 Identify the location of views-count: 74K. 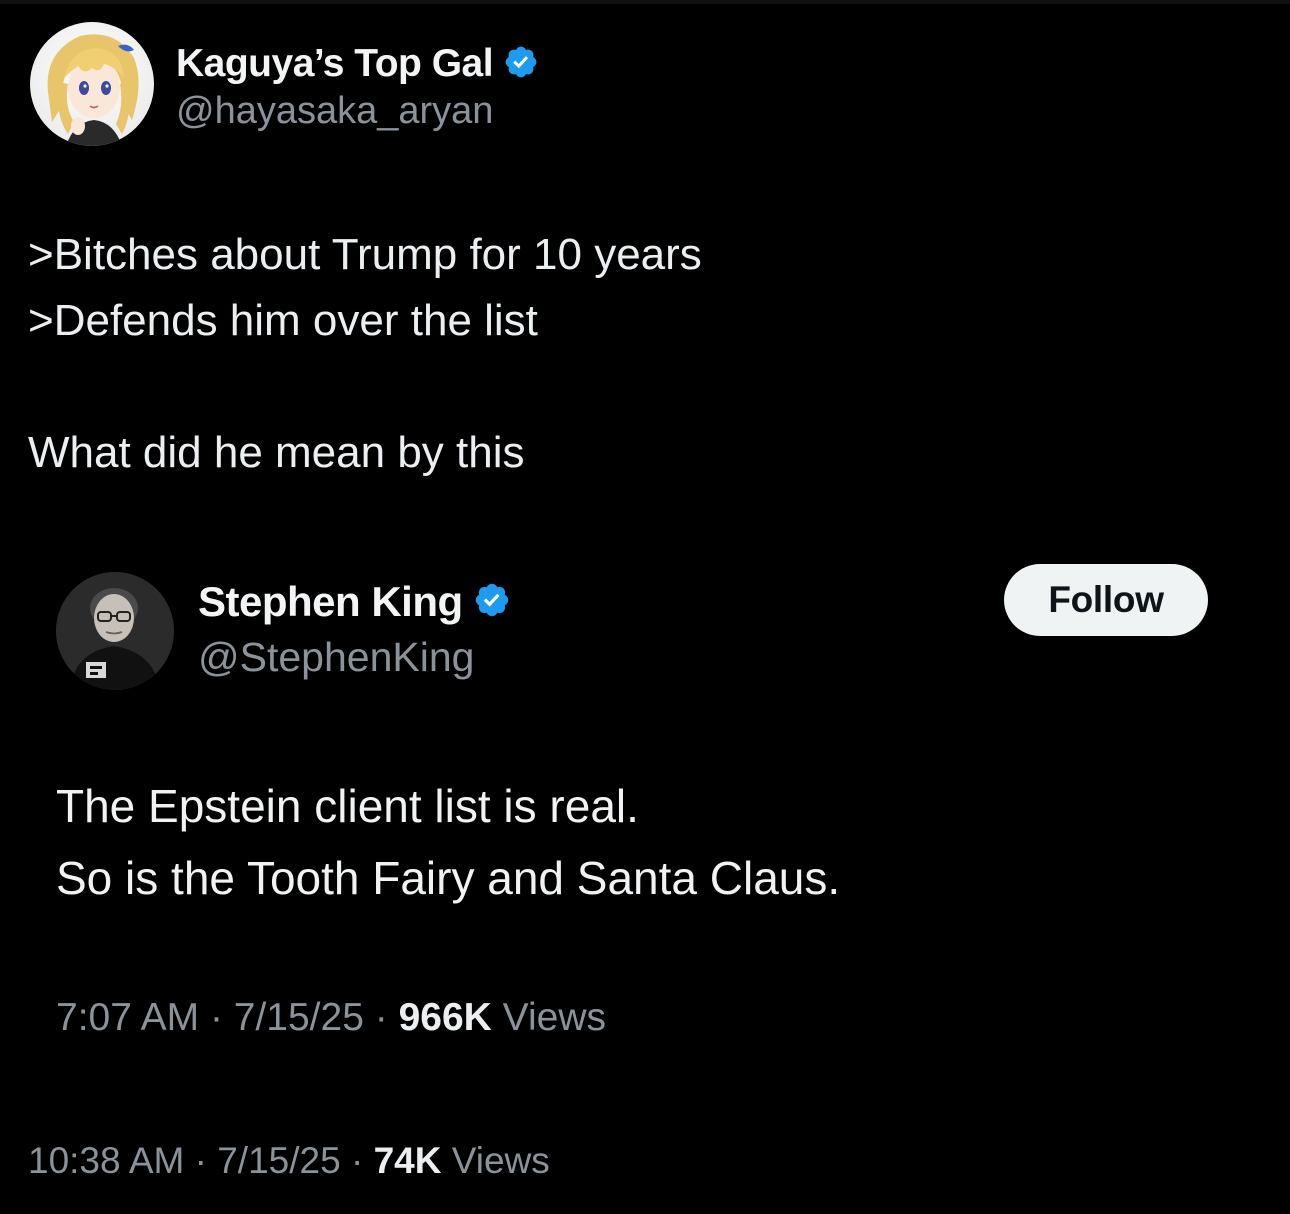
(408, 1160).